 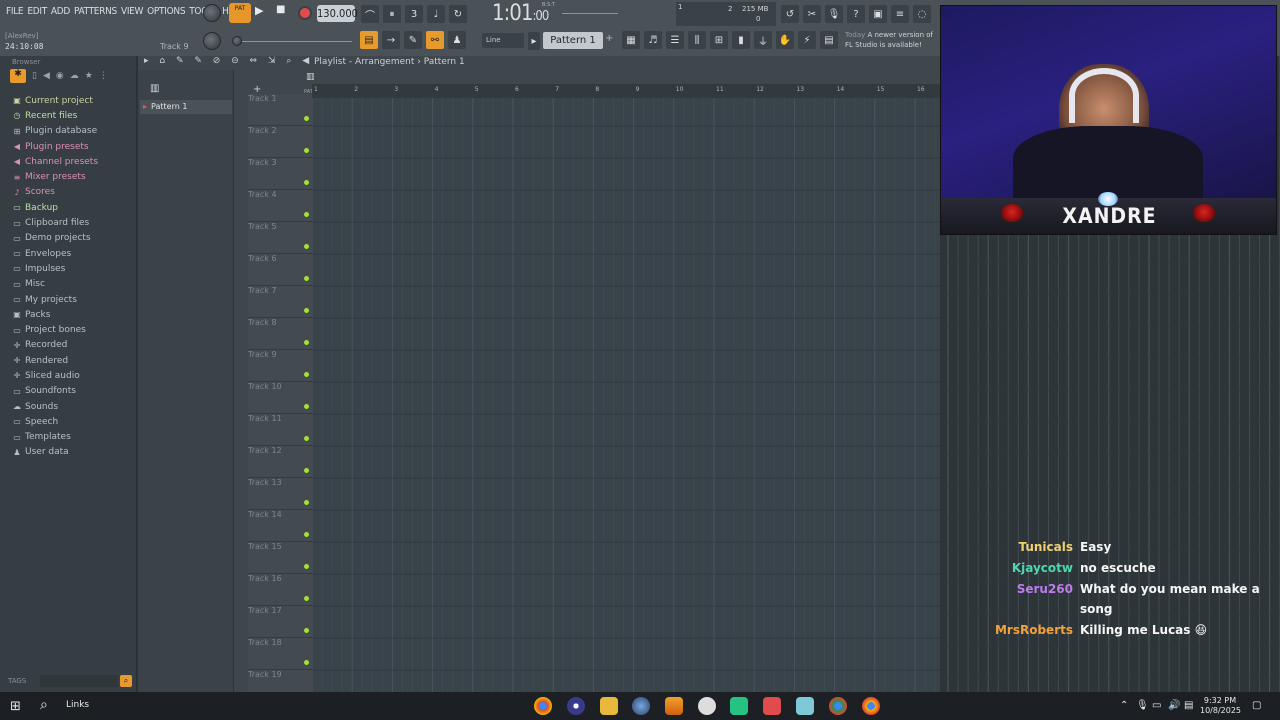 What do you see at coordinates (503, 40) in the screenshot?
I see `snap-selector: Line` at bounding box center [503, 40].